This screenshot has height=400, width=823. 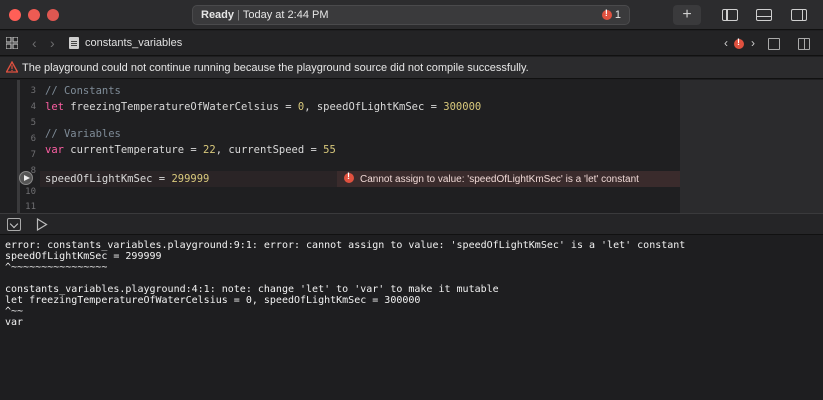 I want to click on split-editor-icon, so click(x=804, y=44).